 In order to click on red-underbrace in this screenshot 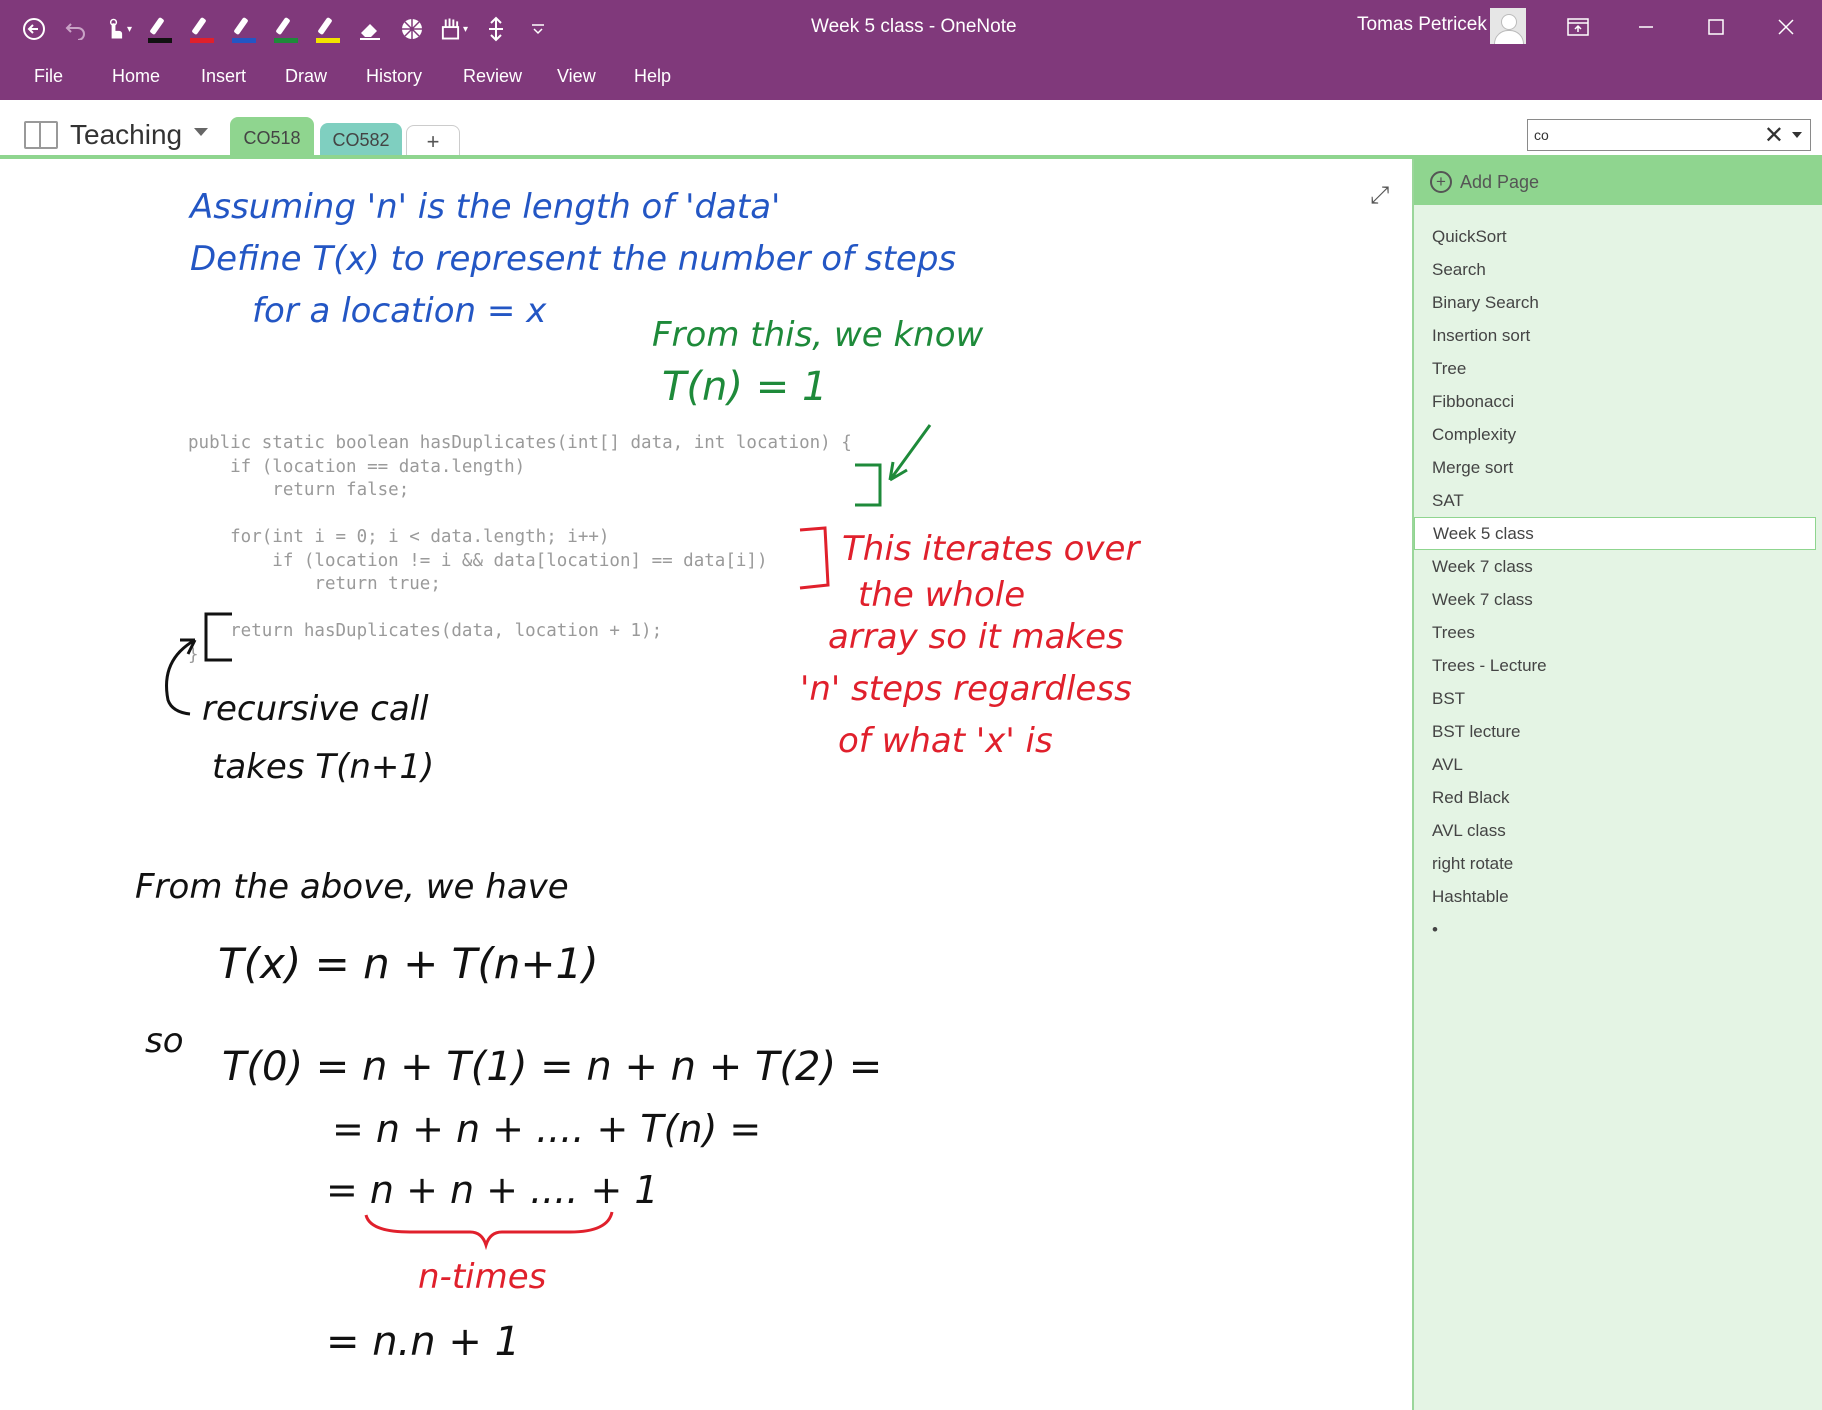, I will do `click(489, 1231)`.